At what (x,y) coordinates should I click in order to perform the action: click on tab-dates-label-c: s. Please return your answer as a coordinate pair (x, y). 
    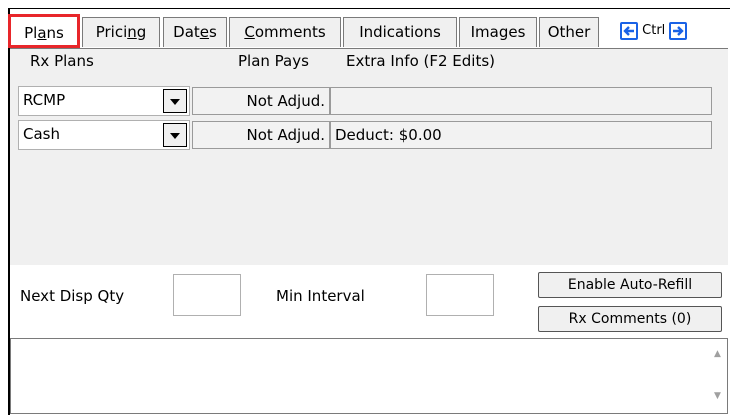
    Looking at the image, I should click on (213, 32).